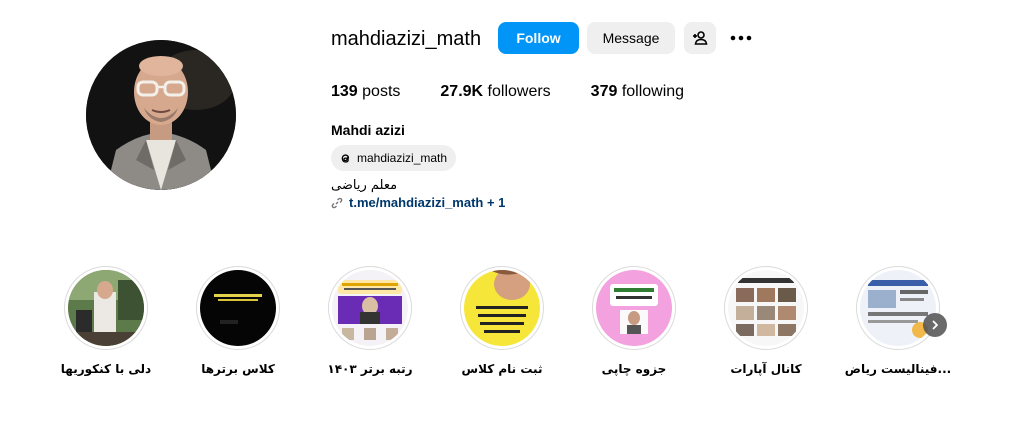 The height and width of the screenshot is (422, 1011). Describe the element at coordinates (370, 369) in the screenshot. I see `highlight-label: رتبه برتر ۱۴۰۳` at that location.